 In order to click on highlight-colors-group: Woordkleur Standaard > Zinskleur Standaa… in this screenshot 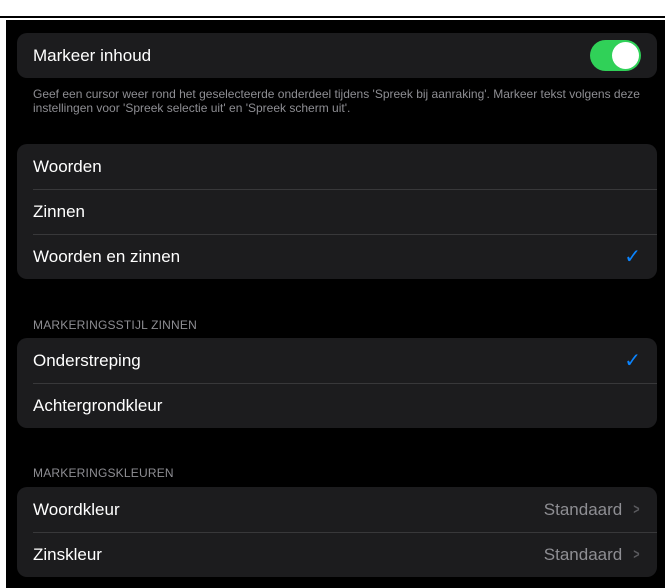, I will do `click(337, 532)`.